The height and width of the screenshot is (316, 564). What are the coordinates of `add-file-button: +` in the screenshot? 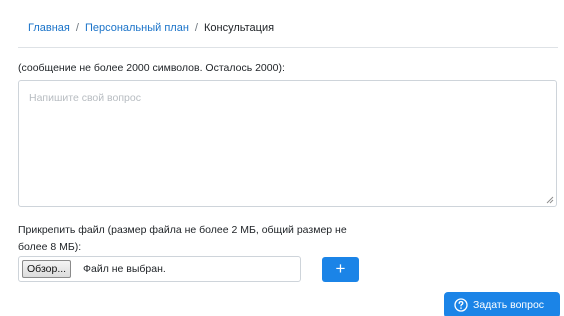 It's located at (340, 269).